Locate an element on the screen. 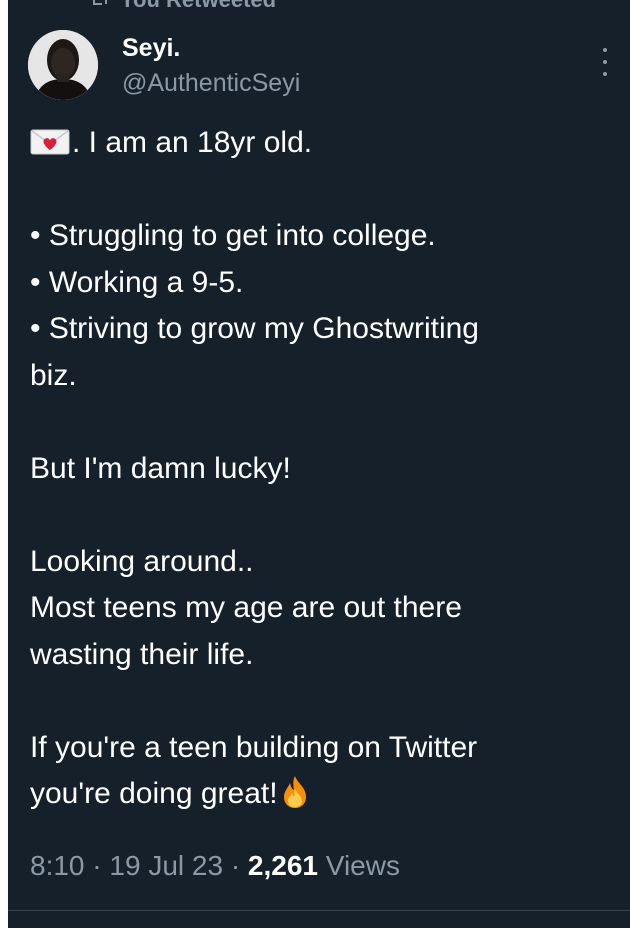  tweet-line-11: you're doing great! is located at coordinates (322, 794).